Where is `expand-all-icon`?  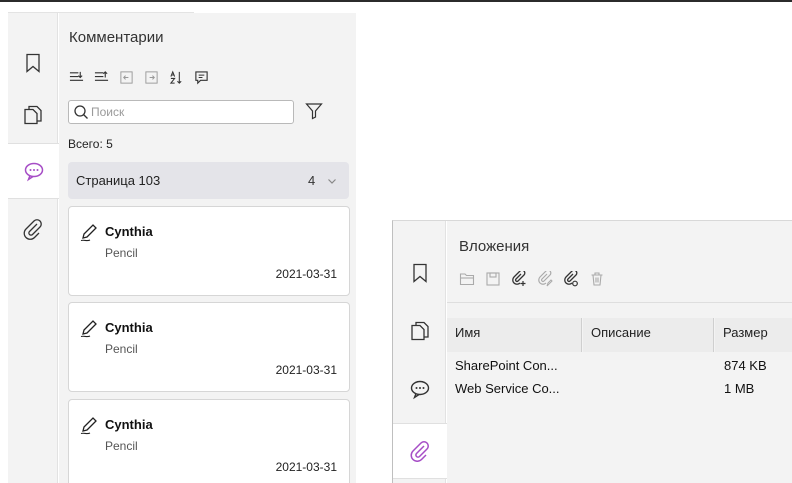
expand-all-icon is located at coordinates (76, 76).